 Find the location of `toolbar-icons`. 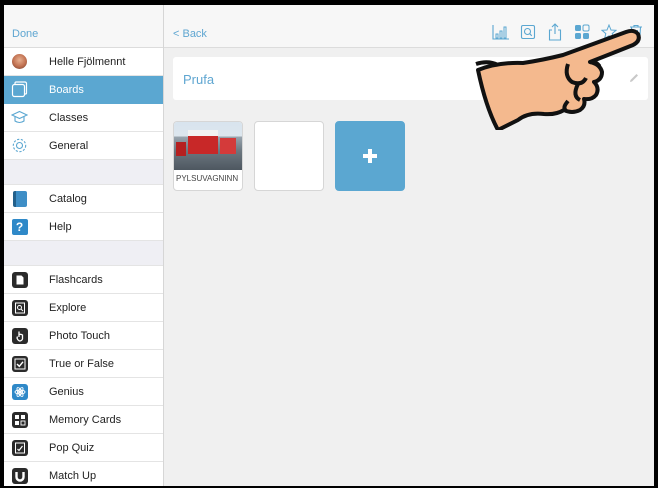

toolbar-icons is located at coordinates (565, 32).